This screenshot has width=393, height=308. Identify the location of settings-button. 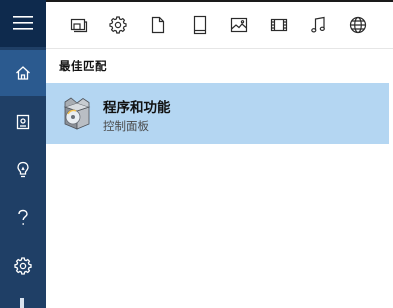
(23, 266).